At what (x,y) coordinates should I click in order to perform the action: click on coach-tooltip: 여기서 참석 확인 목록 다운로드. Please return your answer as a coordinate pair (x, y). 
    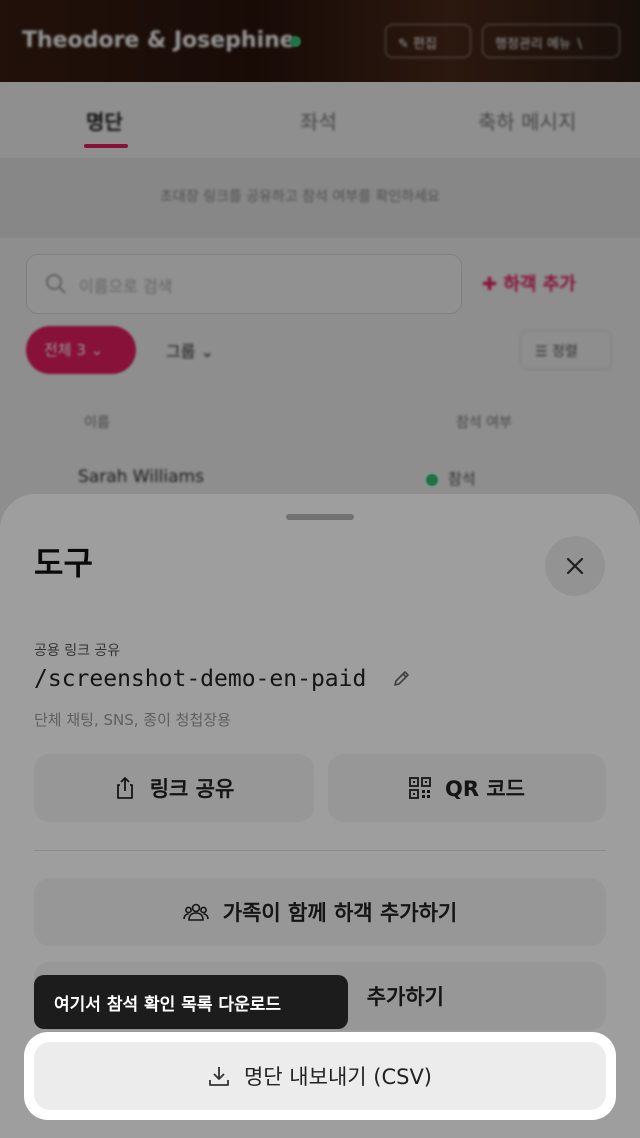
    Looking at the image, I should click on (191, 1002).